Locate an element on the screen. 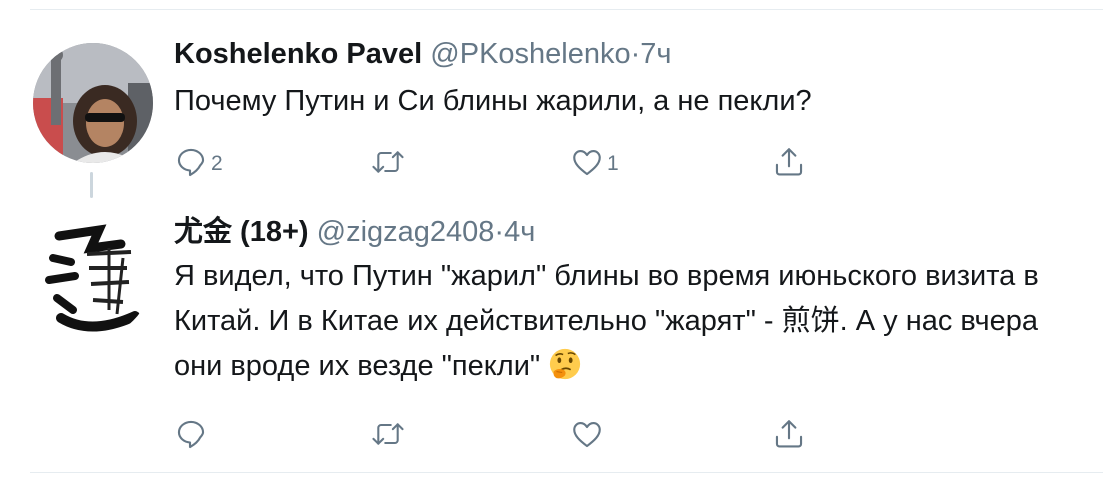  author-name: Koshelenko Pavel is located at coordinates (298, 54).